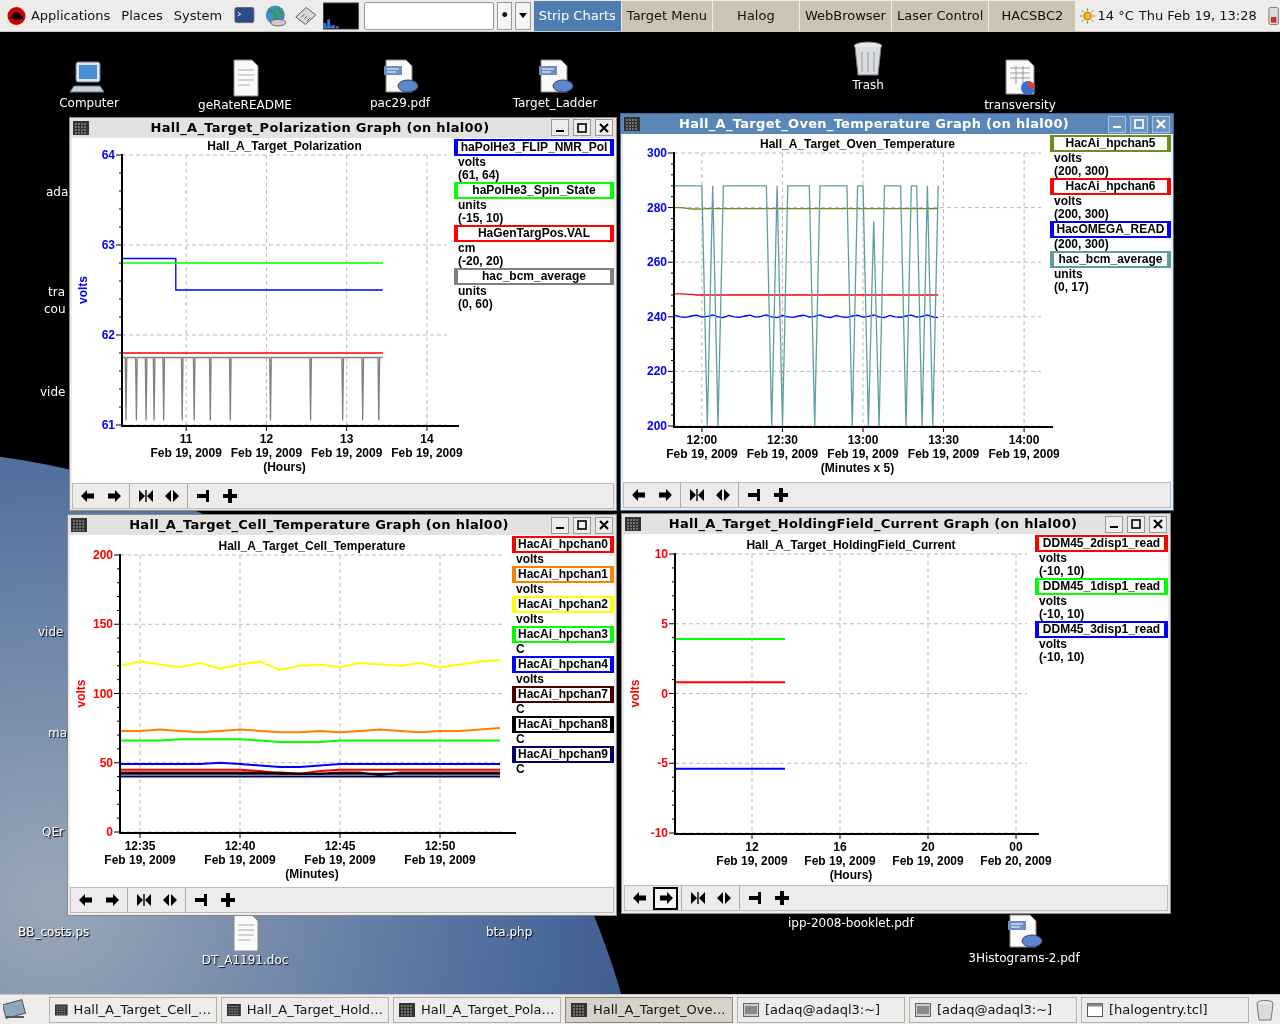 This screenshot has height=1024, width=1280. What do you see at coordinates (472, 205) in the screenshot?
I see `legend-unit: units` at bounding box center [472, 205].